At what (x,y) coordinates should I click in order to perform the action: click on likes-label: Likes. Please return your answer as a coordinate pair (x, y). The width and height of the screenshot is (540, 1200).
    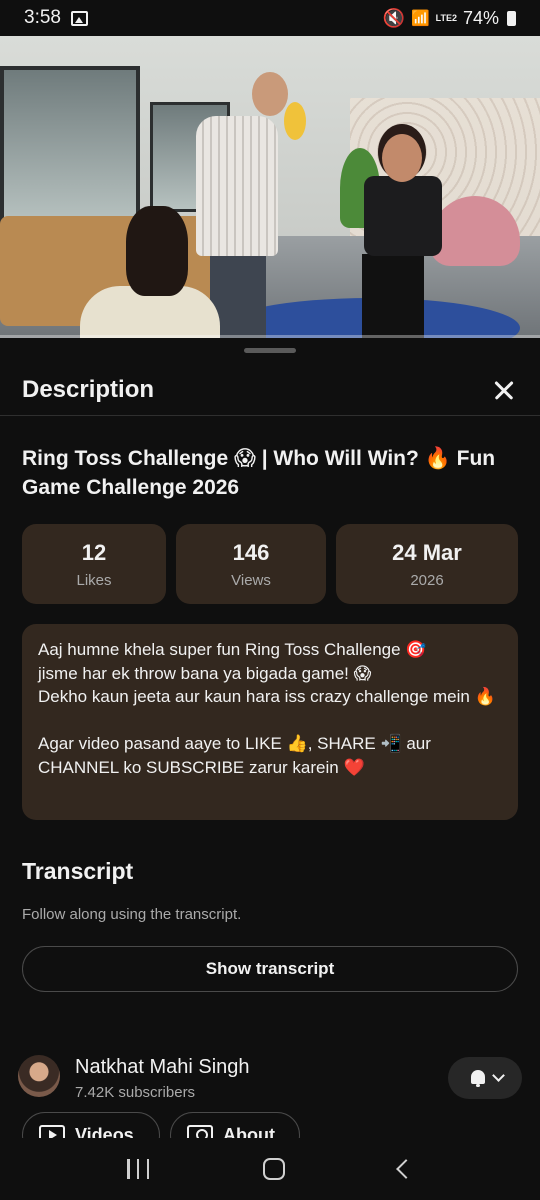
    Looking at the image, I should click on (94, 580).